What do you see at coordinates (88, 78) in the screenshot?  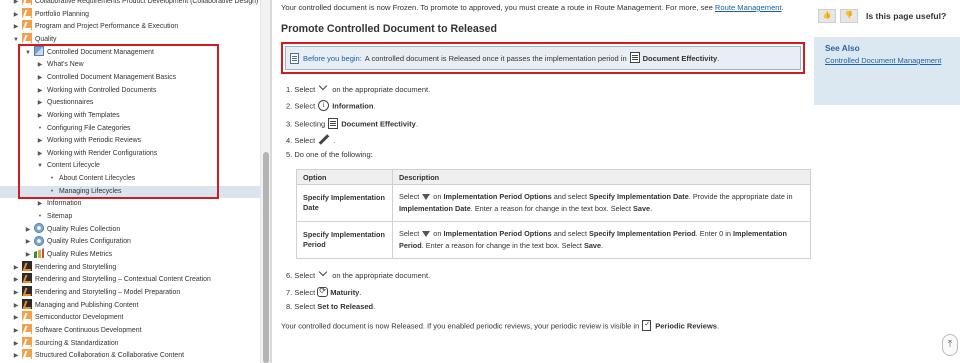 I see `tree-item: ▶ Controlled Document Management Basics` at bounding box center [88, 78].